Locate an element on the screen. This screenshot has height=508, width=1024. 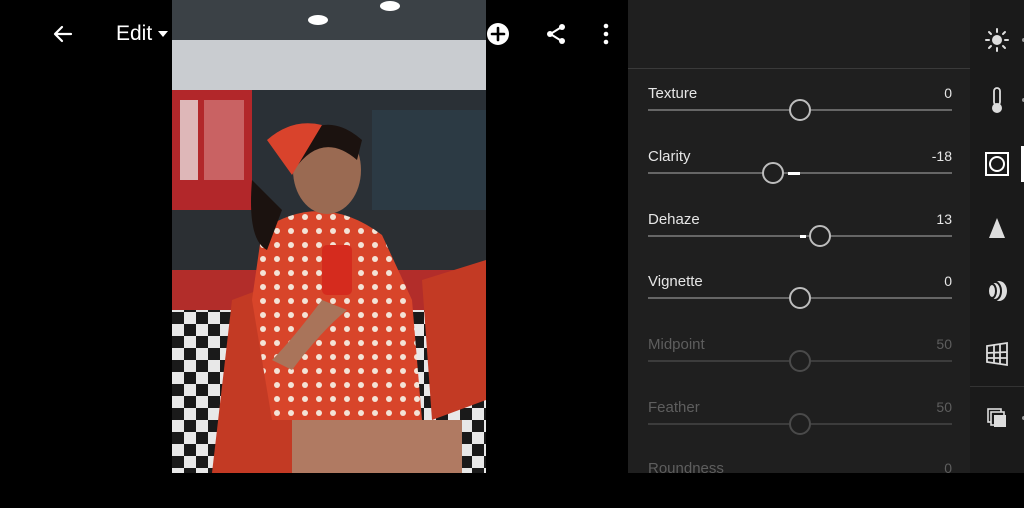
geometry-icon is located at coordinates (997, 354).